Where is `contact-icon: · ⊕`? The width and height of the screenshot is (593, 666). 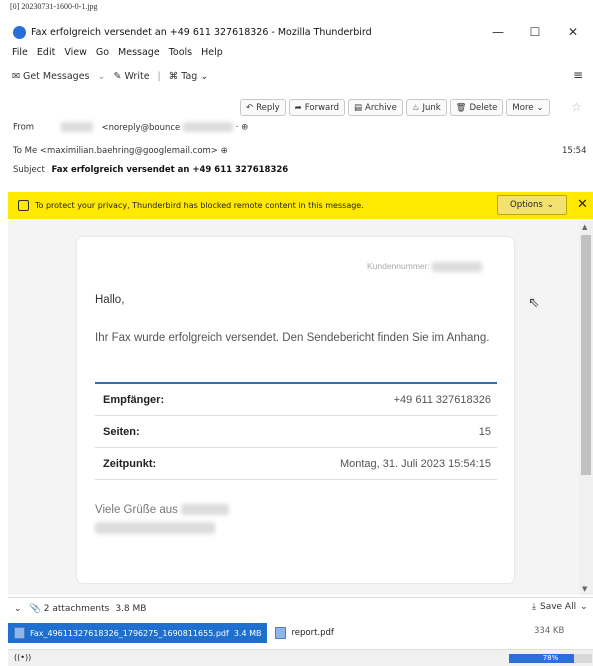 contact-icon: · ⊕ is located at coordinates (242, 128).